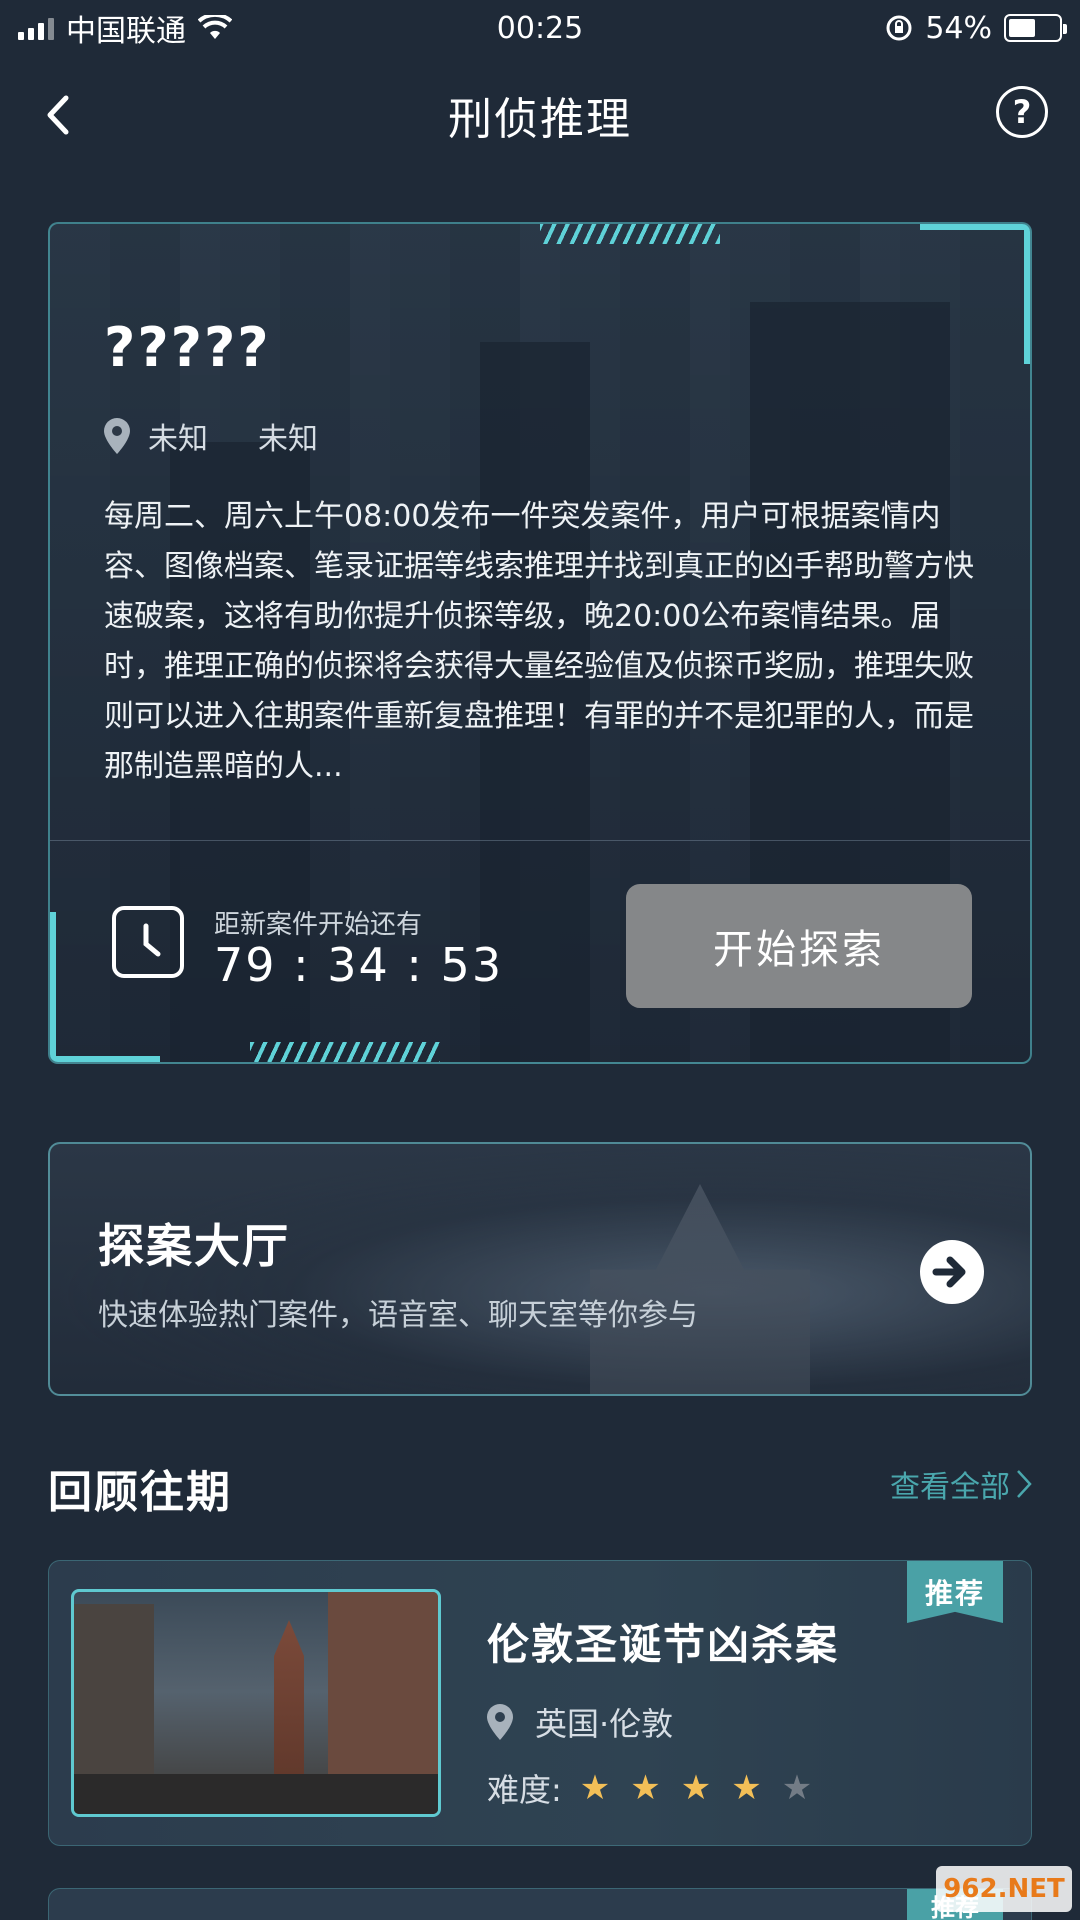 This screenshot has width=1080, height=1920. I want to click on detective-hall-card: 探案大厅 快速体验热门案件，语音室、聊天室等你参与, so click(540, 1269).